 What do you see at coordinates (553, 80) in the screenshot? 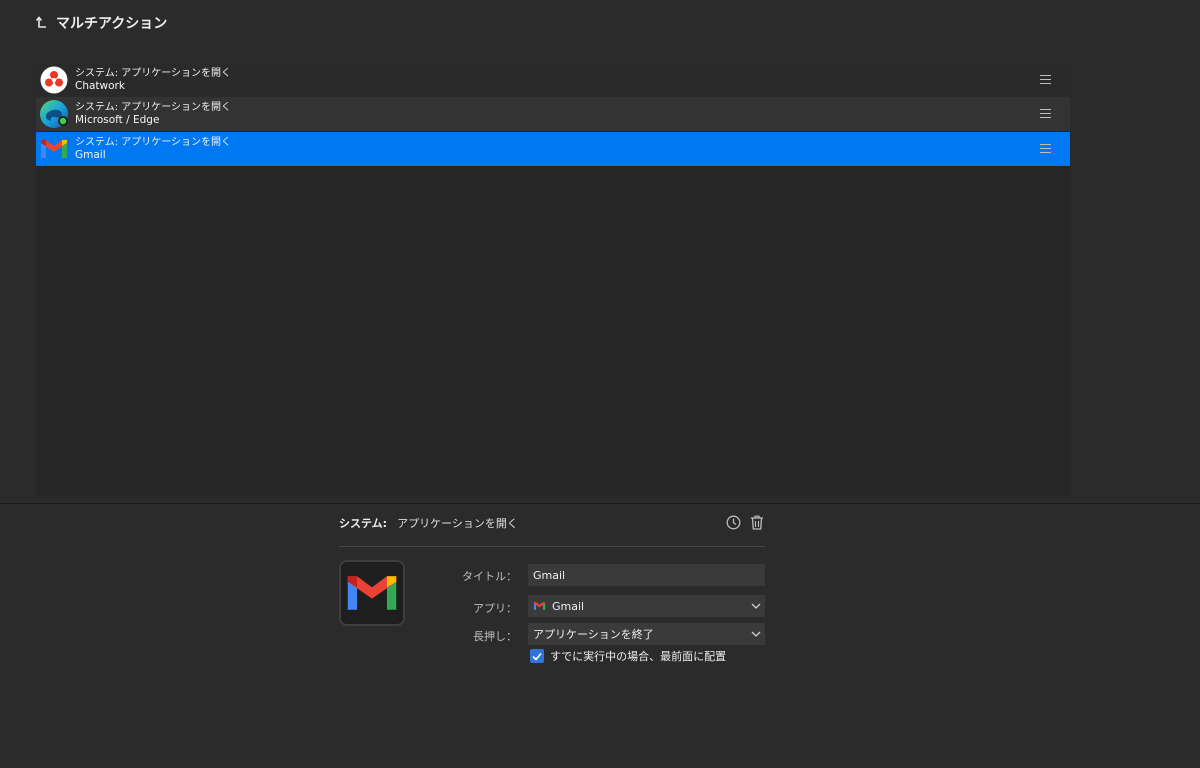
I see `action-row: システム: アプリケーションを開く Chatwork` at bounding box center [553, 80].